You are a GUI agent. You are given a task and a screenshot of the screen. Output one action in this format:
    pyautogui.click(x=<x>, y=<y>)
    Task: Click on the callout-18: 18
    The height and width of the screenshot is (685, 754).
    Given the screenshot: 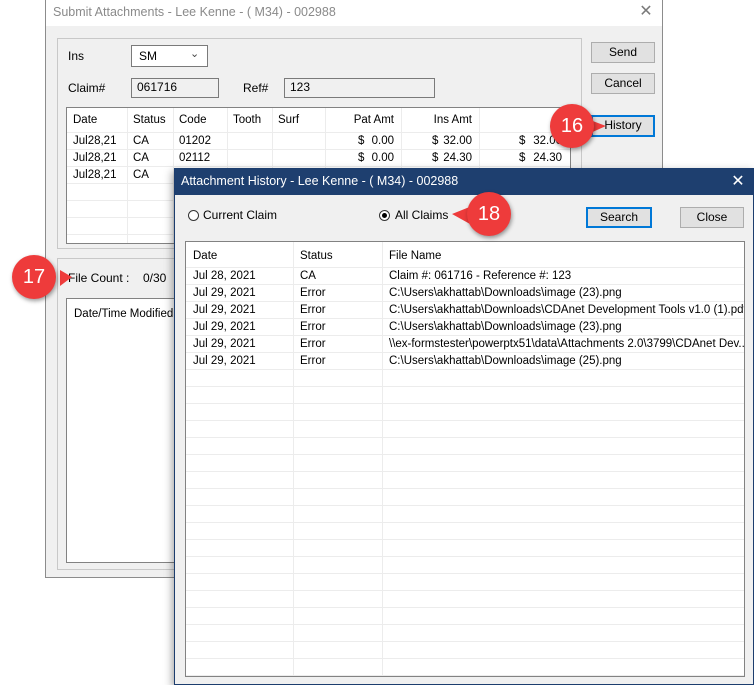 What is the action you would take?
    pyautogui.click(x=489, y=214)
    